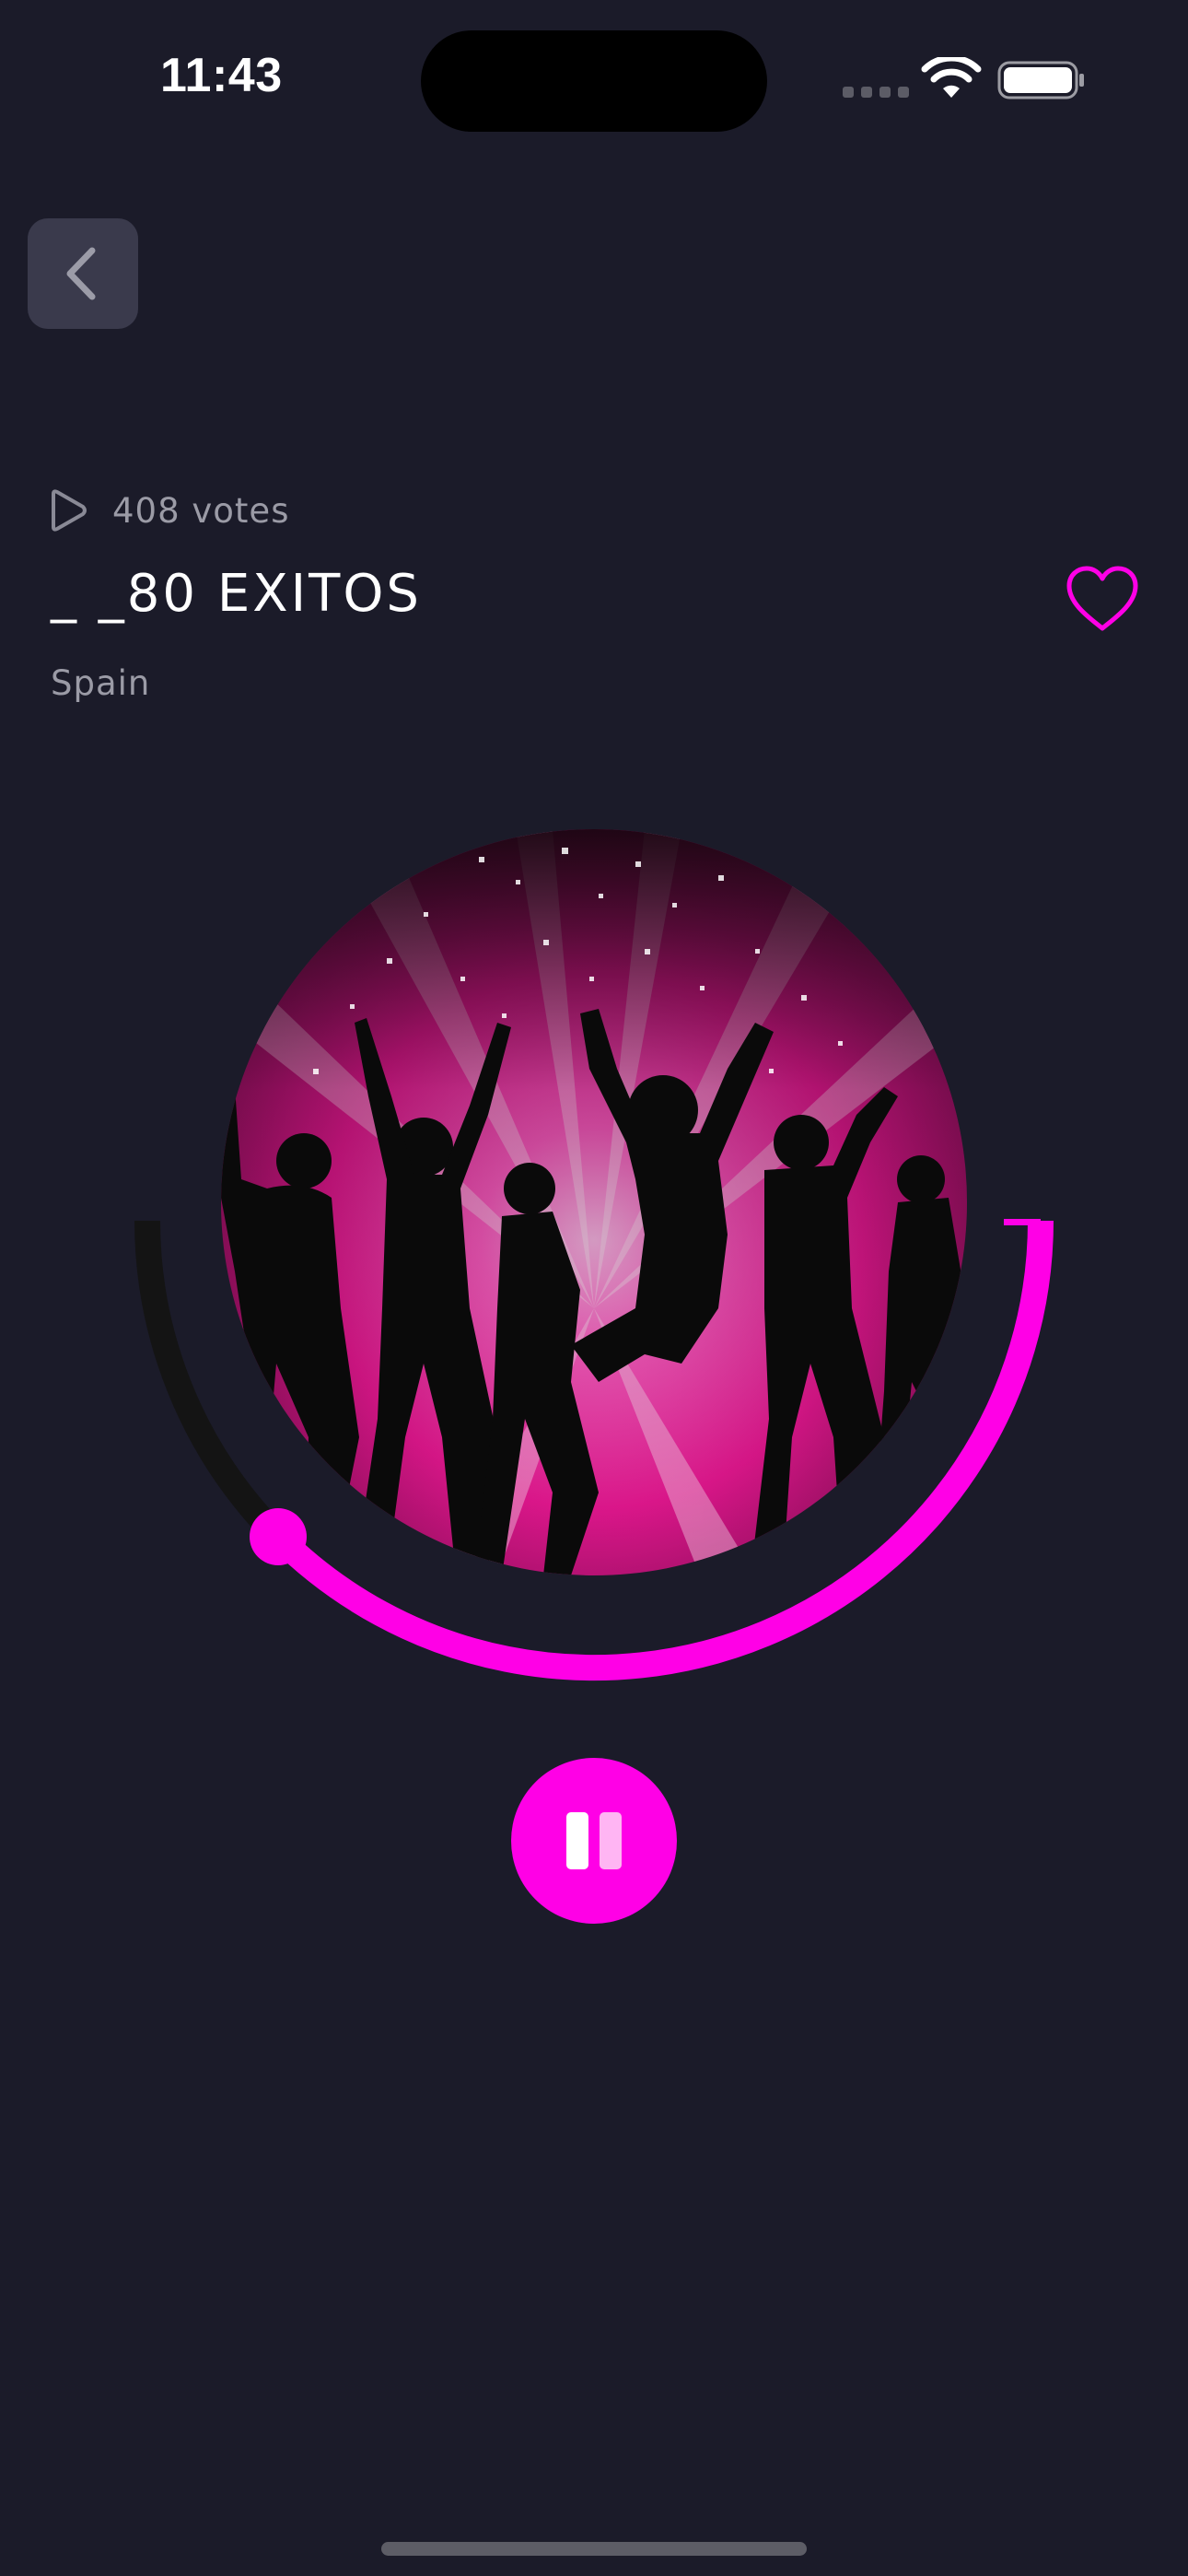  I want to click on pause-button, so click(594, 1841).